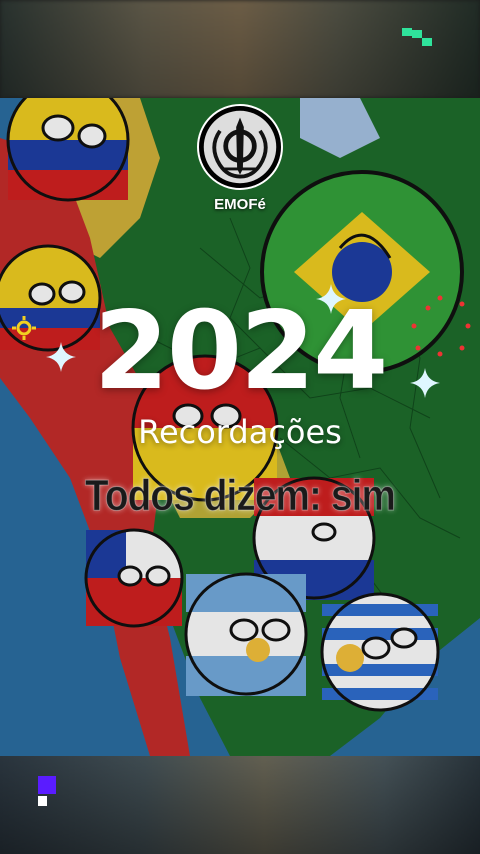  I want to click on top-blurred-backdrop, so click(240, 49).